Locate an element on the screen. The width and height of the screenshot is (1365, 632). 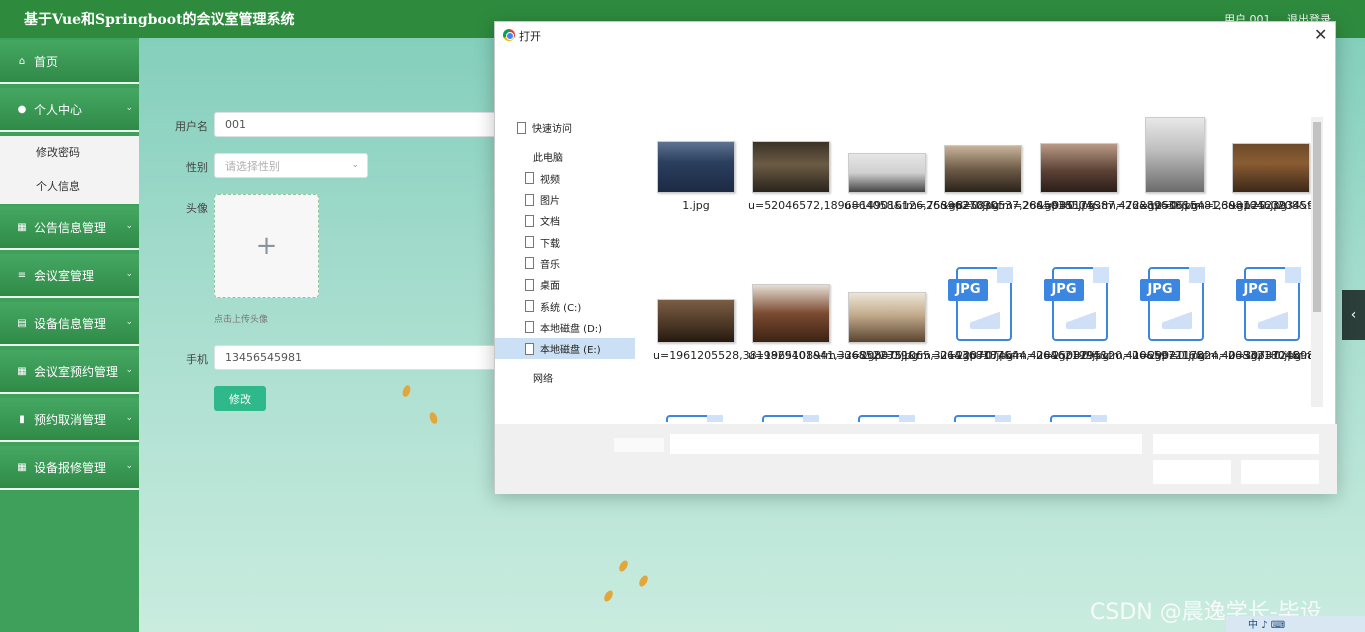
sidebar-item-cancellations: ▮ 预约取消管理 ⌄ is located at coordinates (69, 420).